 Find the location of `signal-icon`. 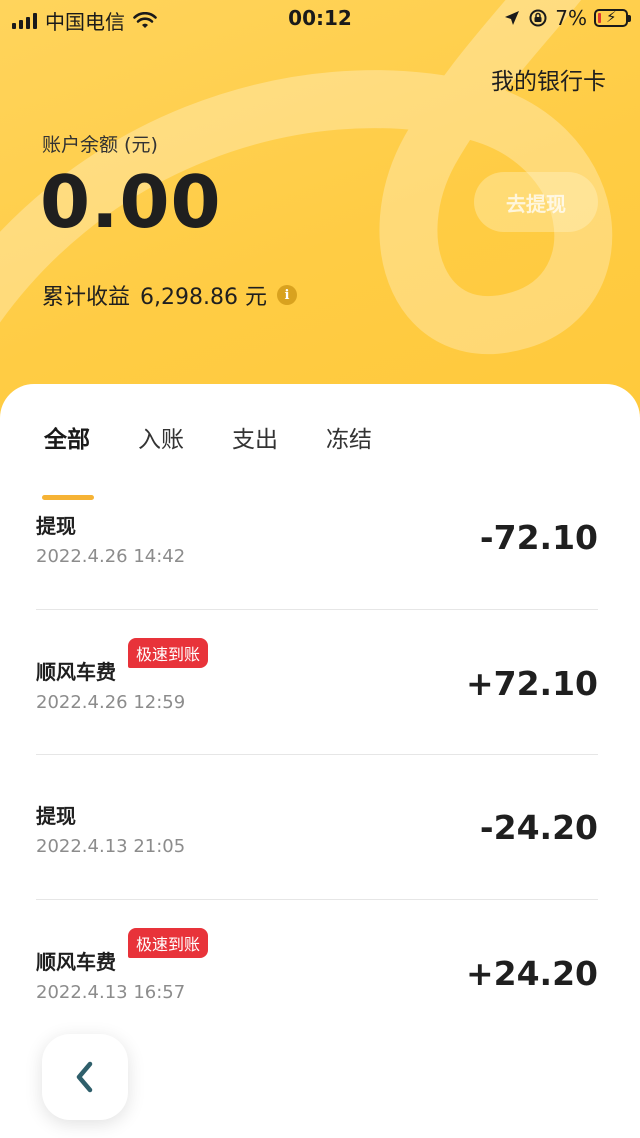

signal-icon is located at coordinates (24, 20).